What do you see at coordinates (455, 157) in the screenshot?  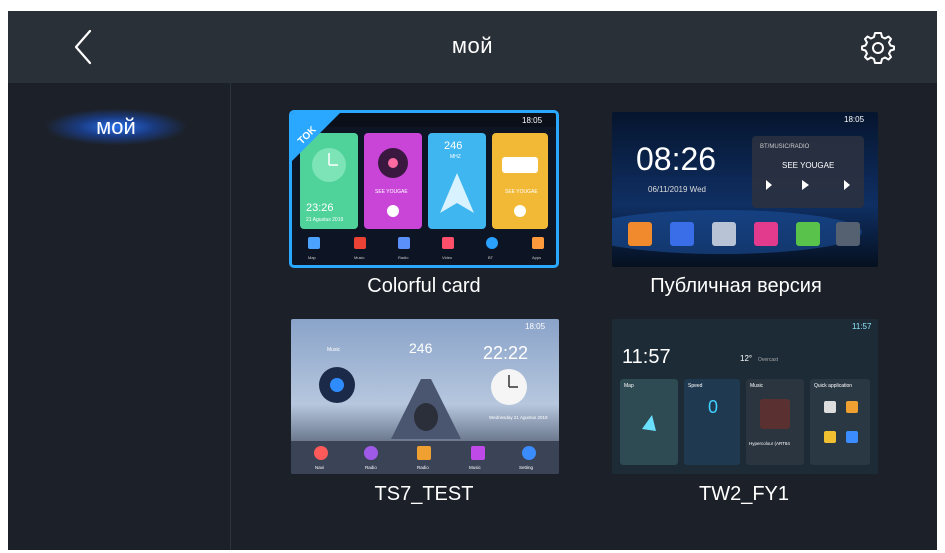 I see `preview-radio-unit: MHZ` at bounding box center [455, 157].